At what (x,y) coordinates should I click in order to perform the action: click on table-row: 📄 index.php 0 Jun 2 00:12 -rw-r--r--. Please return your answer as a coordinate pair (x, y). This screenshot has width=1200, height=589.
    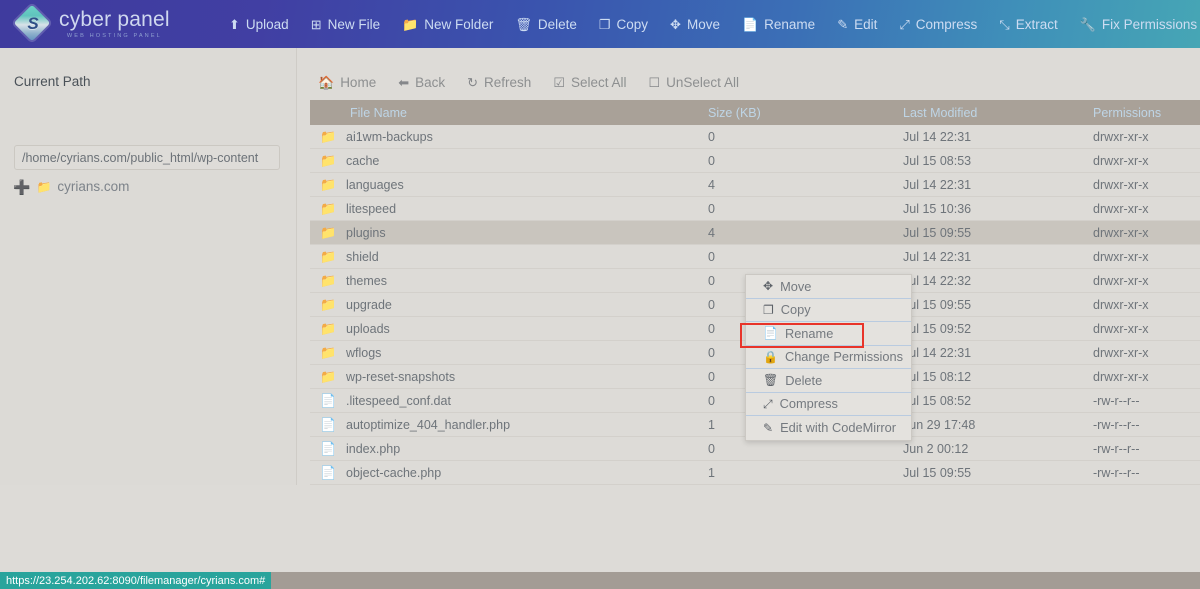
    Looking at the image, I should click on (755, 449).